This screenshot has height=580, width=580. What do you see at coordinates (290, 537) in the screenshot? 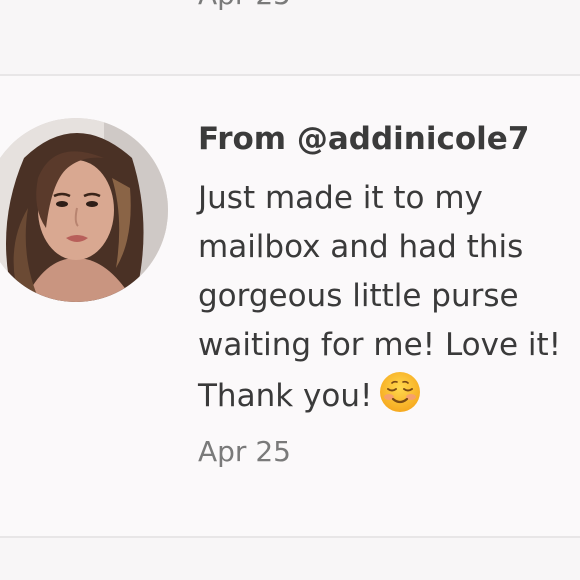
I see `divider` at bounding box center [290, 537].